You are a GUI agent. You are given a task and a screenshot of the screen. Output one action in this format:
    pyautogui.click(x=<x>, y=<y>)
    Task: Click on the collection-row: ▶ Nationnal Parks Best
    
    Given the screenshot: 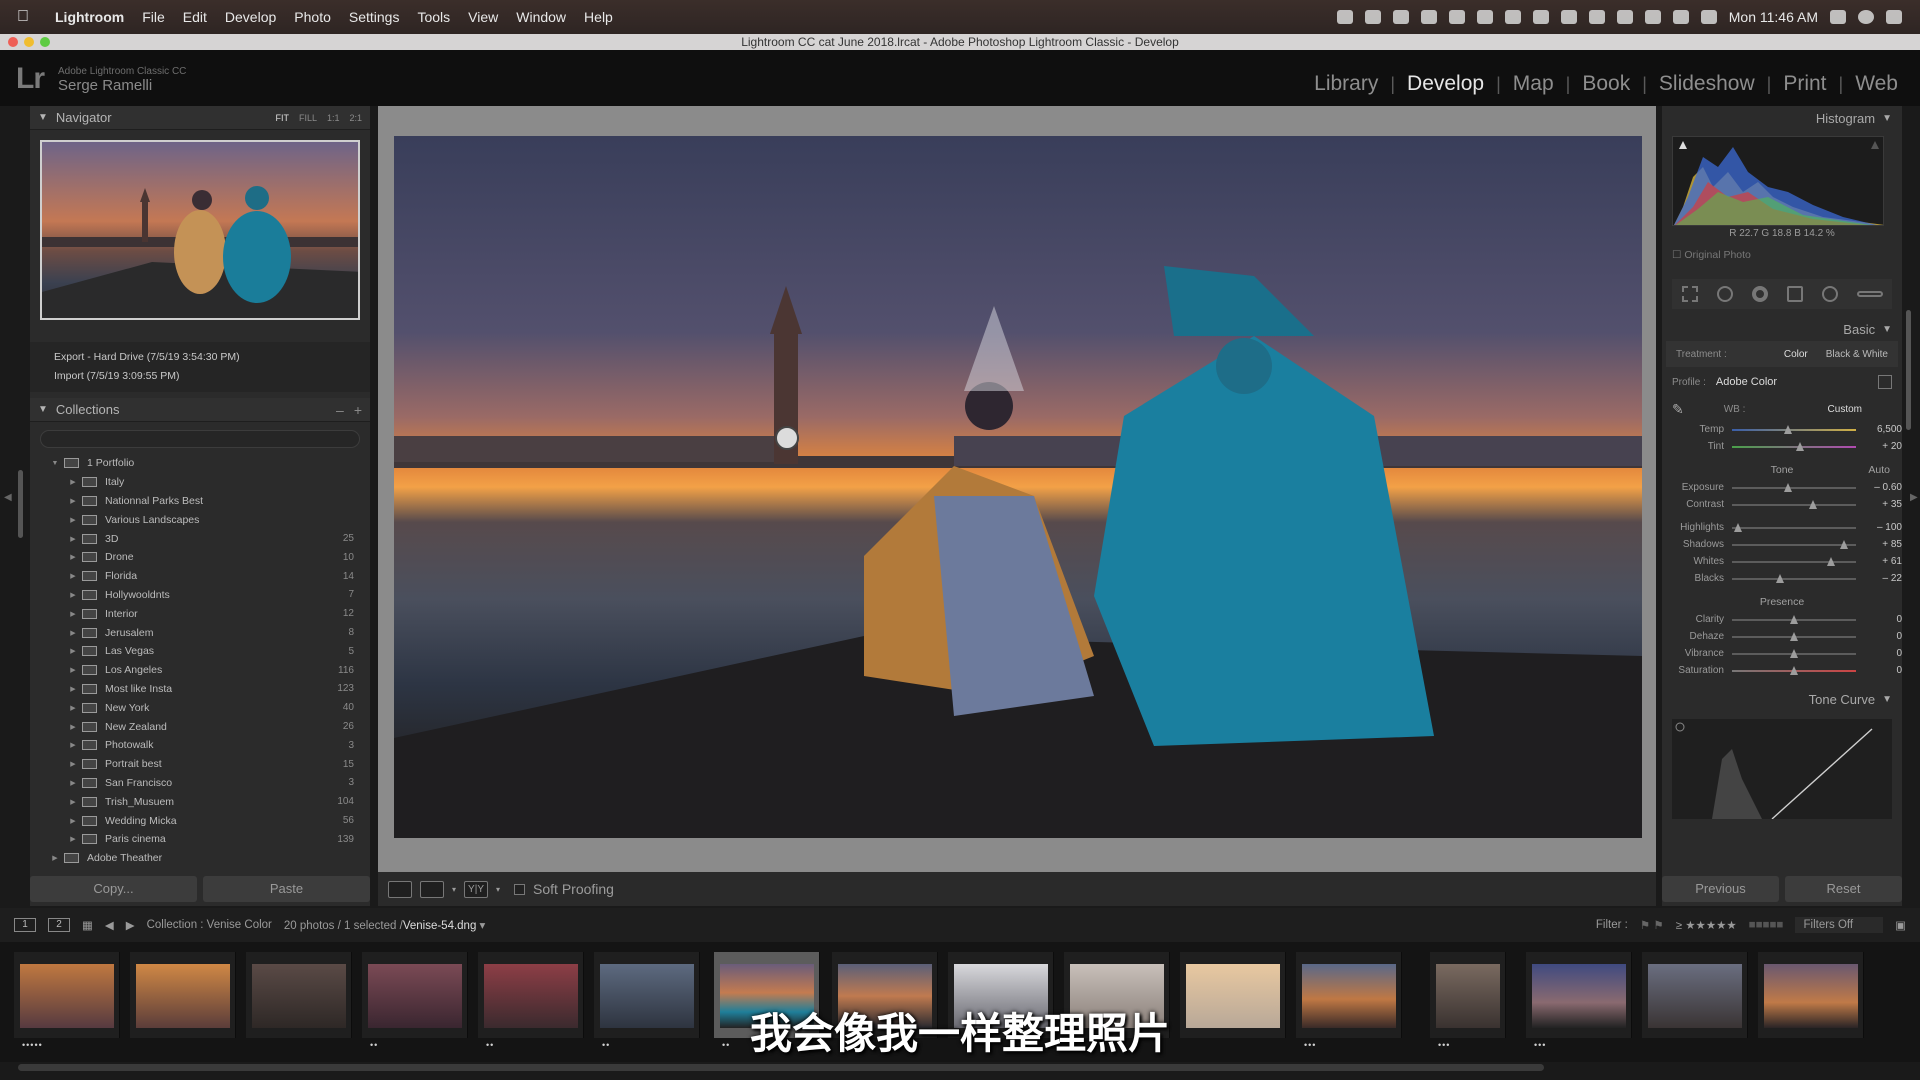 What is the action you would take?
    pyautogui.click(x=200, y=501)
    